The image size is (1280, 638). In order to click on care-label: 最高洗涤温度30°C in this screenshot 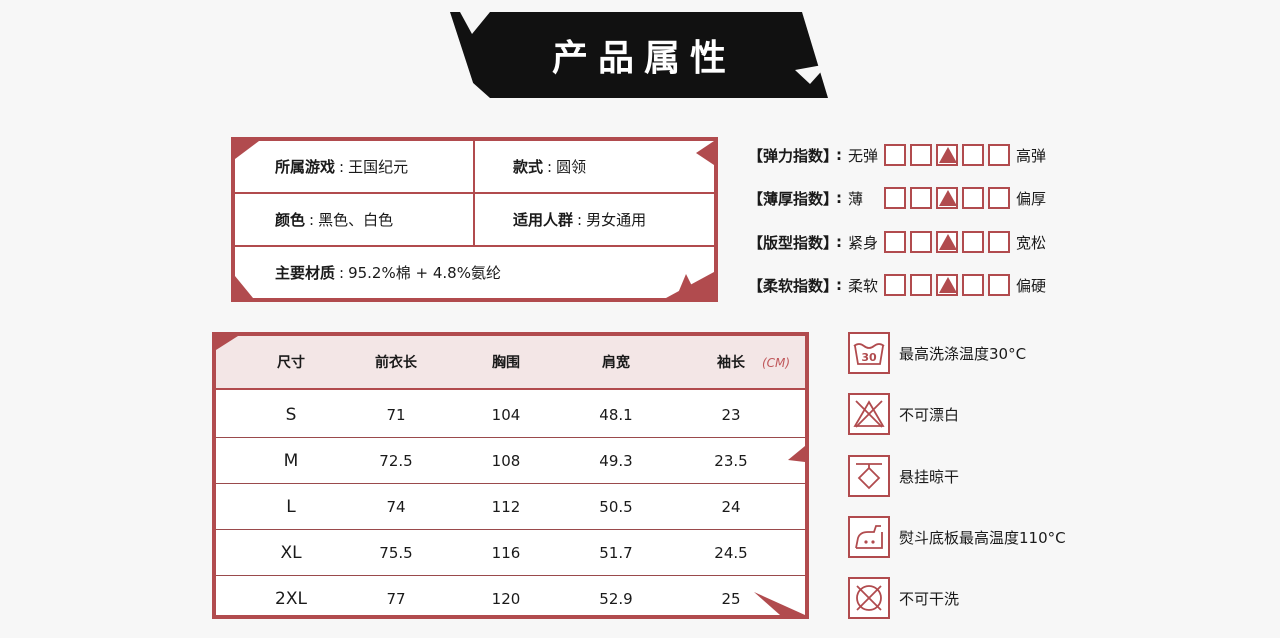, I will do `click(963, 353)`.